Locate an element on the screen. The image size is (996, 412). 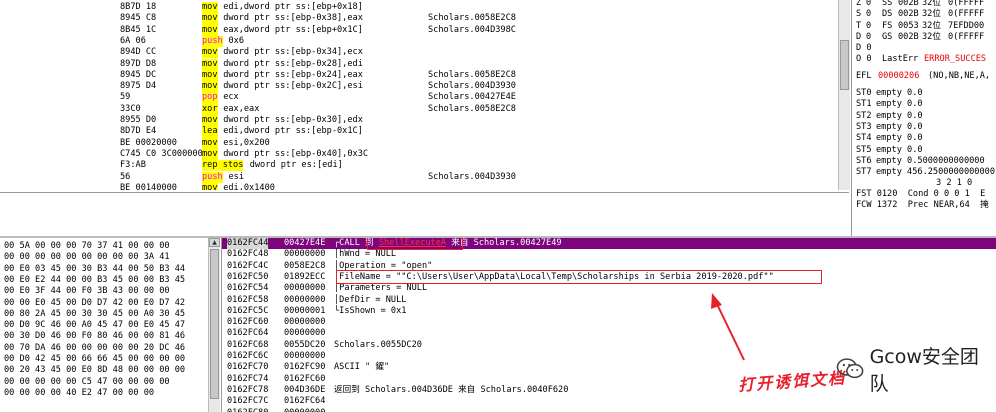
fpu-register-row: ST5 empty 0.0 is located at coordinates (924, 150).